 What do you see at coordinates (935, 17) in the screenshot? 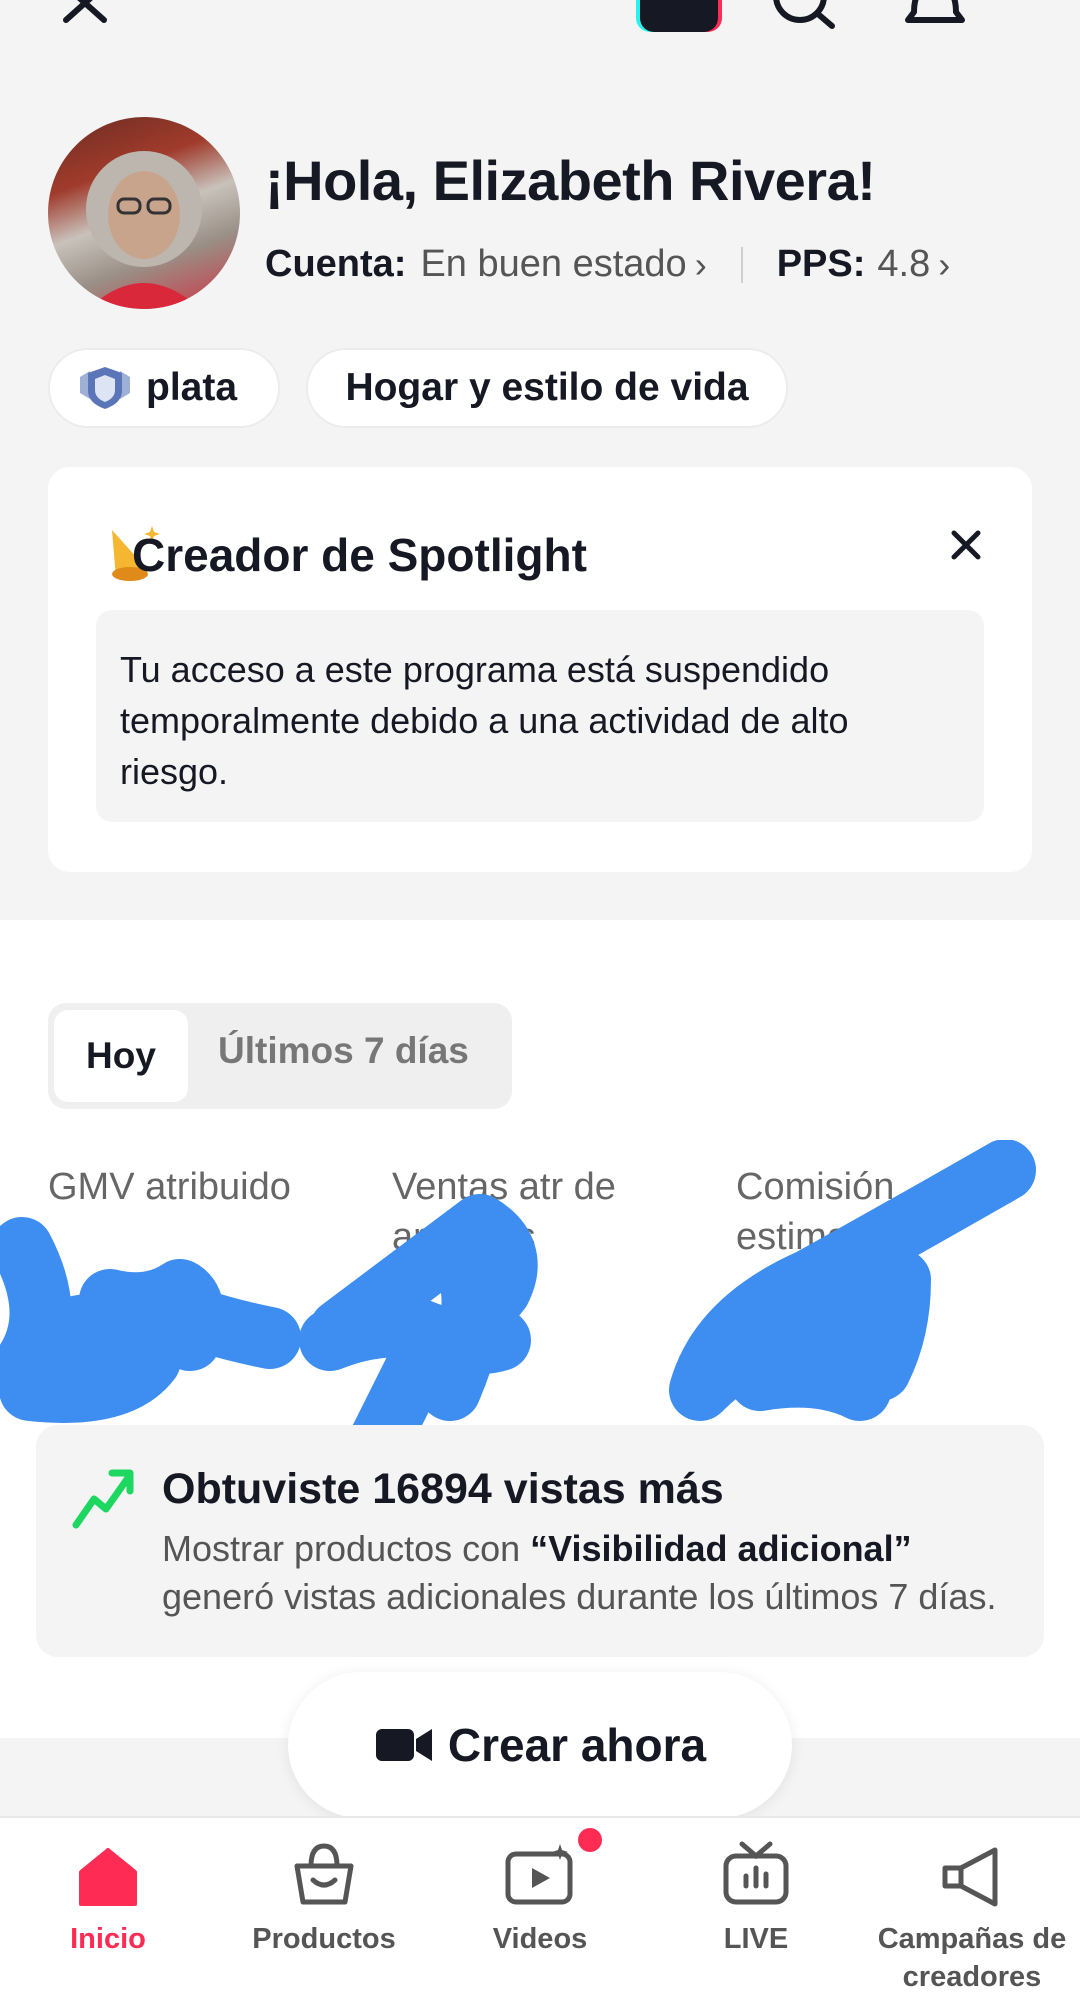
I see `bell-icon` at bounding box center [935, 17].